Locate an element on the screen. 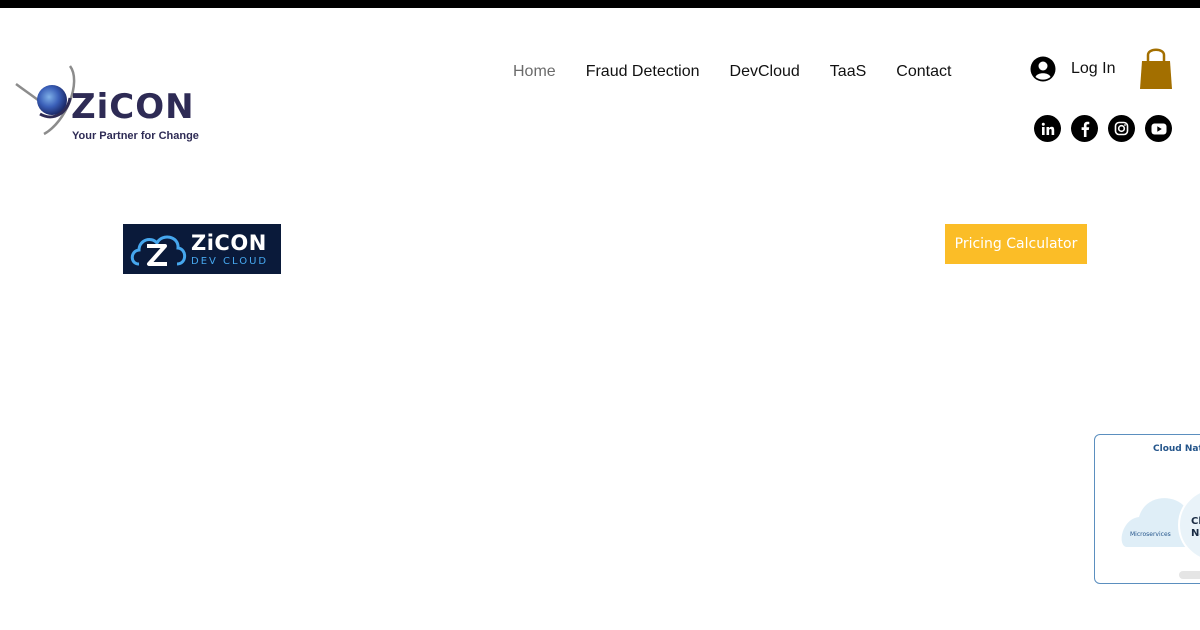 This screenshot has width=1200, height=630. microservices-label: Microservices is located at coordinates (1150, 534).